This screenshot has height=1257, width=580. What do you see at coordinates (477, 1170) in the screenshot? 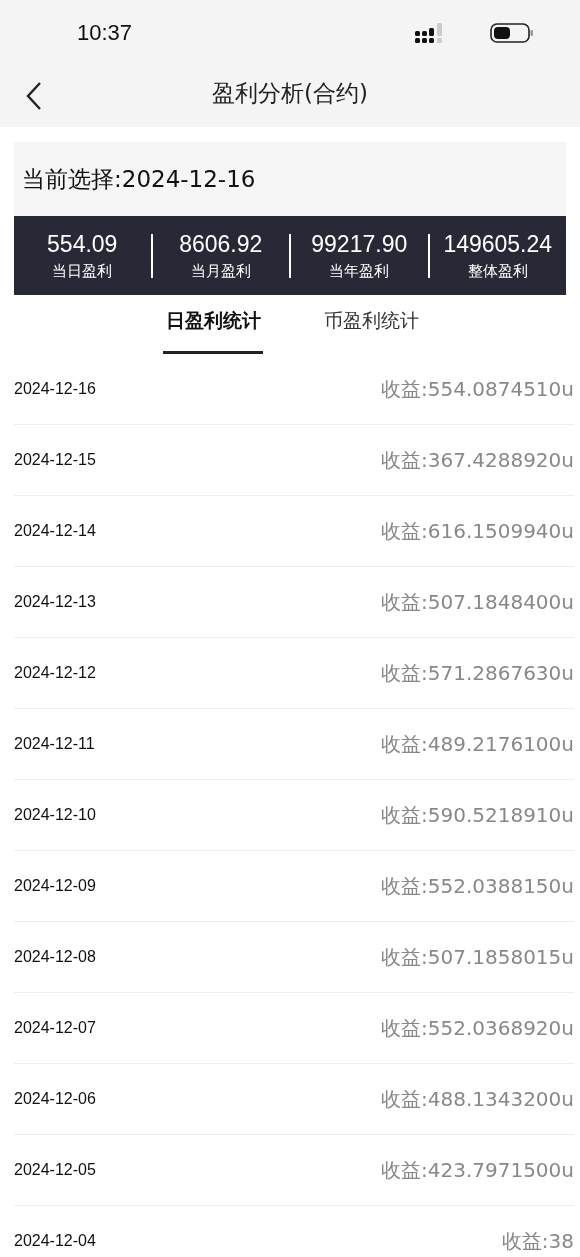
I see `row-income: 收益:423.7971500u` at bounding box center [477, 1170].